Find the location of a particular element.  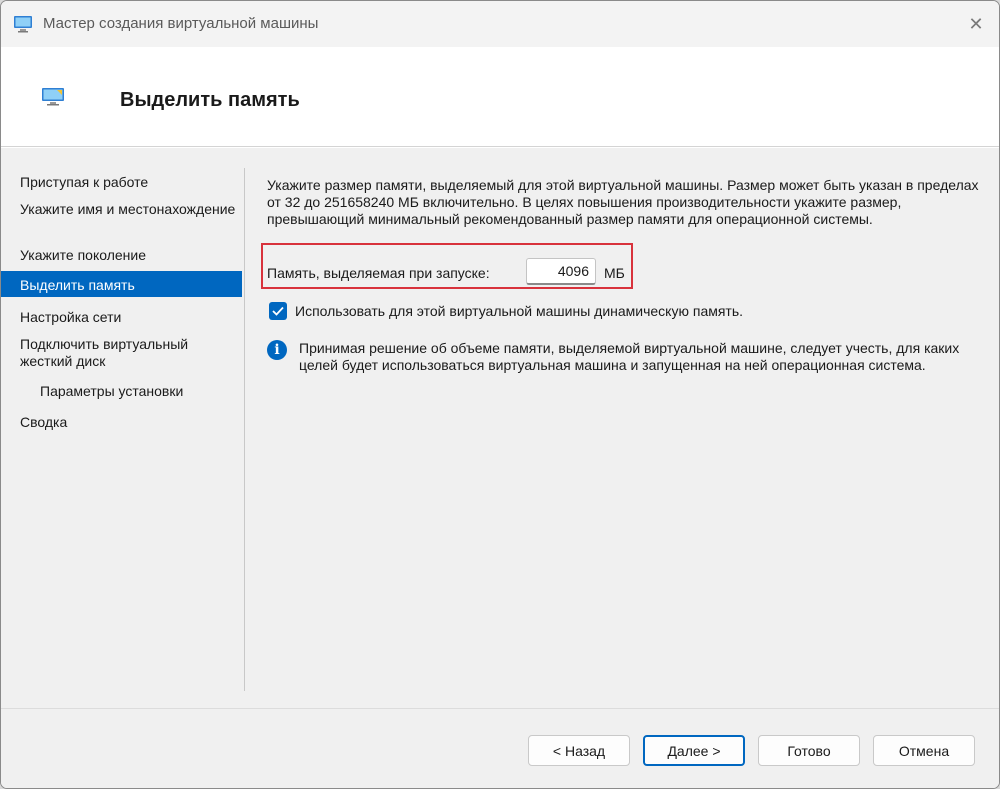

memory-unit: МБ is located at coordinates (614, 273).